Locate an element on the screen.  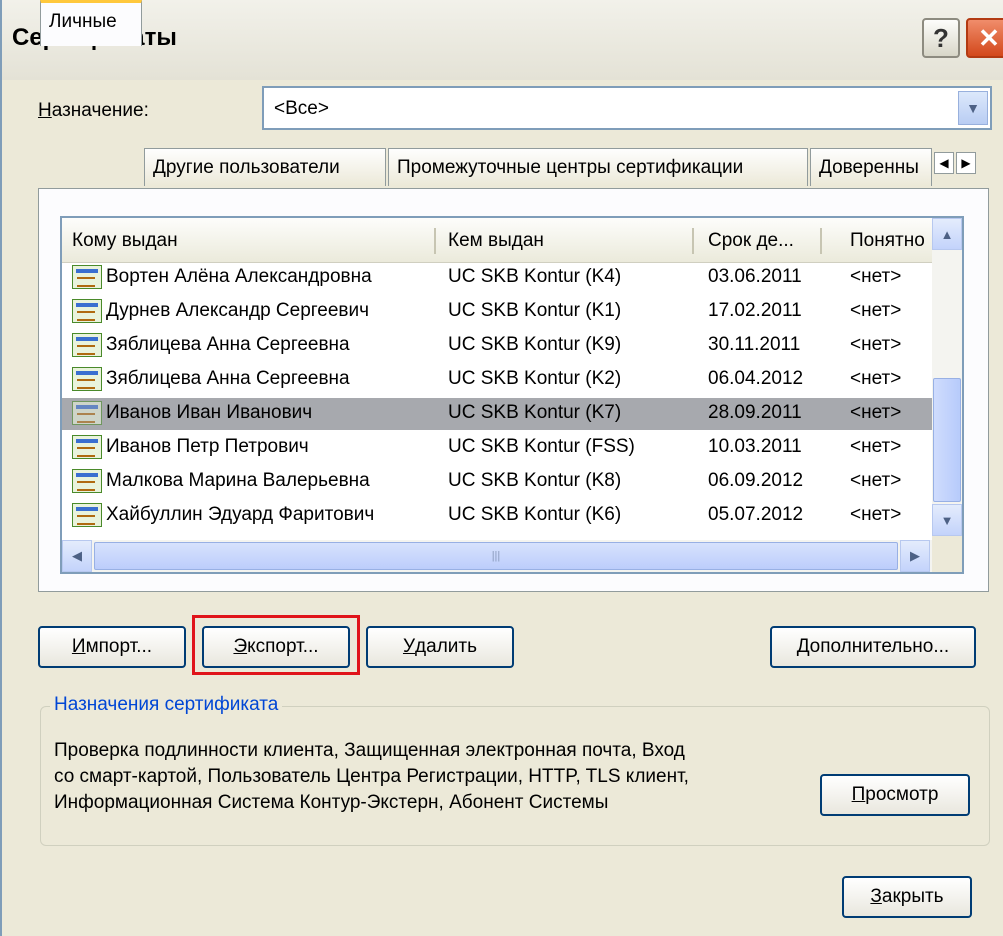
certificate-purposes-title: Назначения сертификата is located at coordinates (166, 705).